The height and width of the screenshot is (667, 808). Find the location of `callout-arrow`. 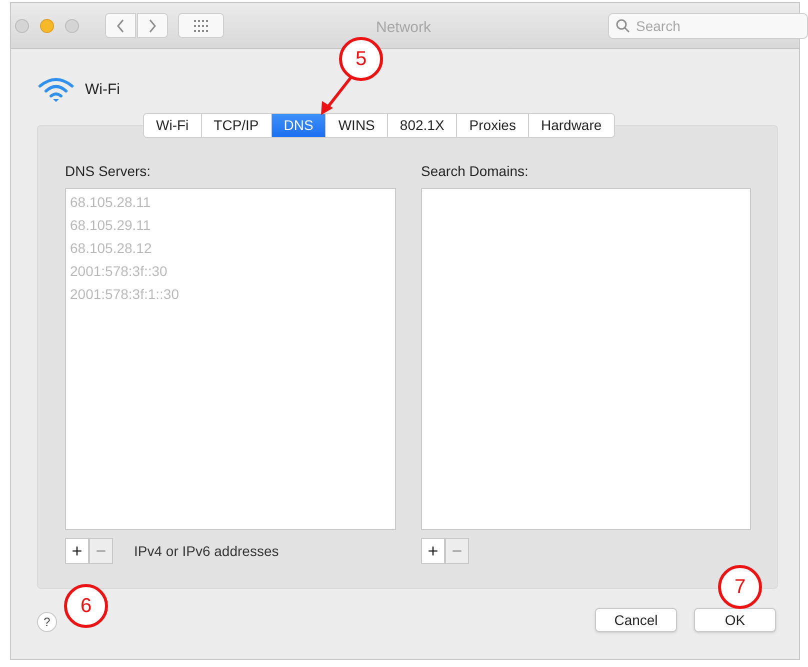

callout-arrow is located at coordinates (337, 95).